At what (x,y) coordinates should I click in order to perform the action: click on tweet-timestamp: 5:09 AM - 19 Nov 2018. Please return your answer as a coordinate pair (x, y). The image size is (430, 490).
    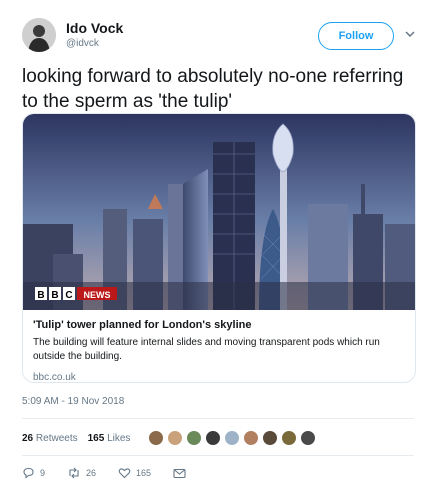
    Looking at the image, I should click on (73, 401).